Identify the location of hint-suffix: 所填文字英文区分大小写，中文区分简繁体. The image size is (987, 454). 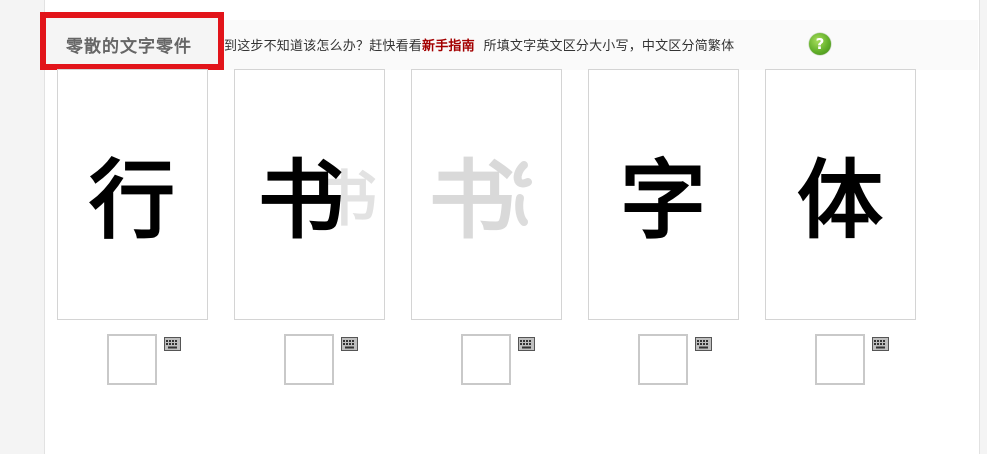
(609, 46).